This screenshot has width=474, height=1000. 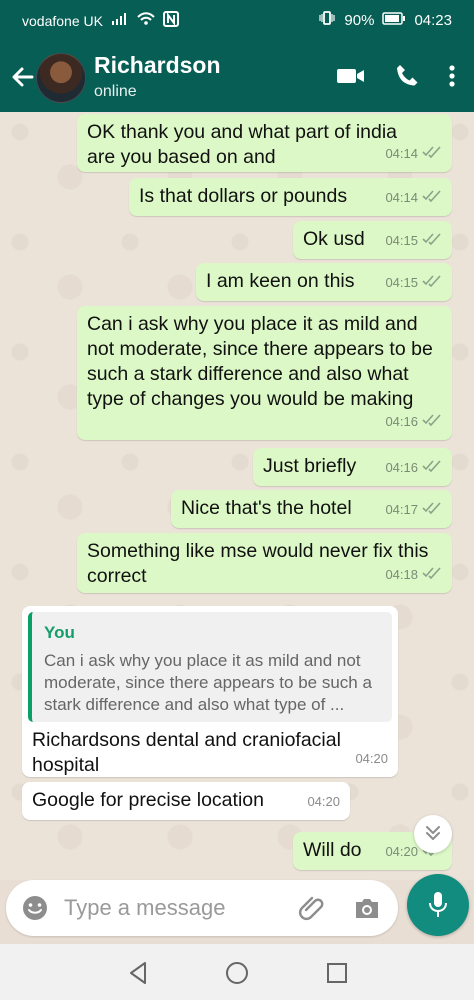 I want to click on quote-author: You, so click(x=59, y=632).